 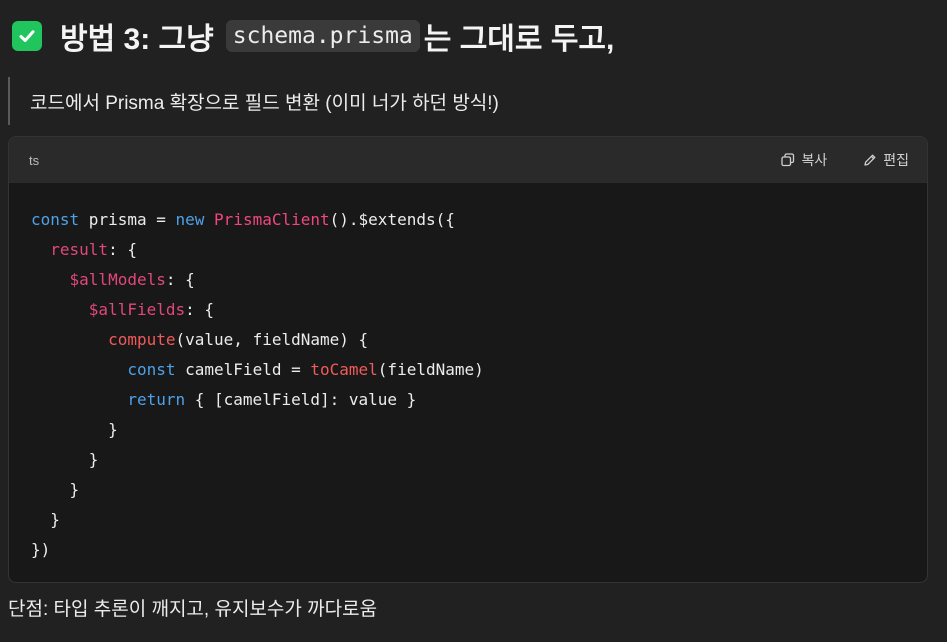 I want to click on code-language-label: ts, so click(x=34, y=160).